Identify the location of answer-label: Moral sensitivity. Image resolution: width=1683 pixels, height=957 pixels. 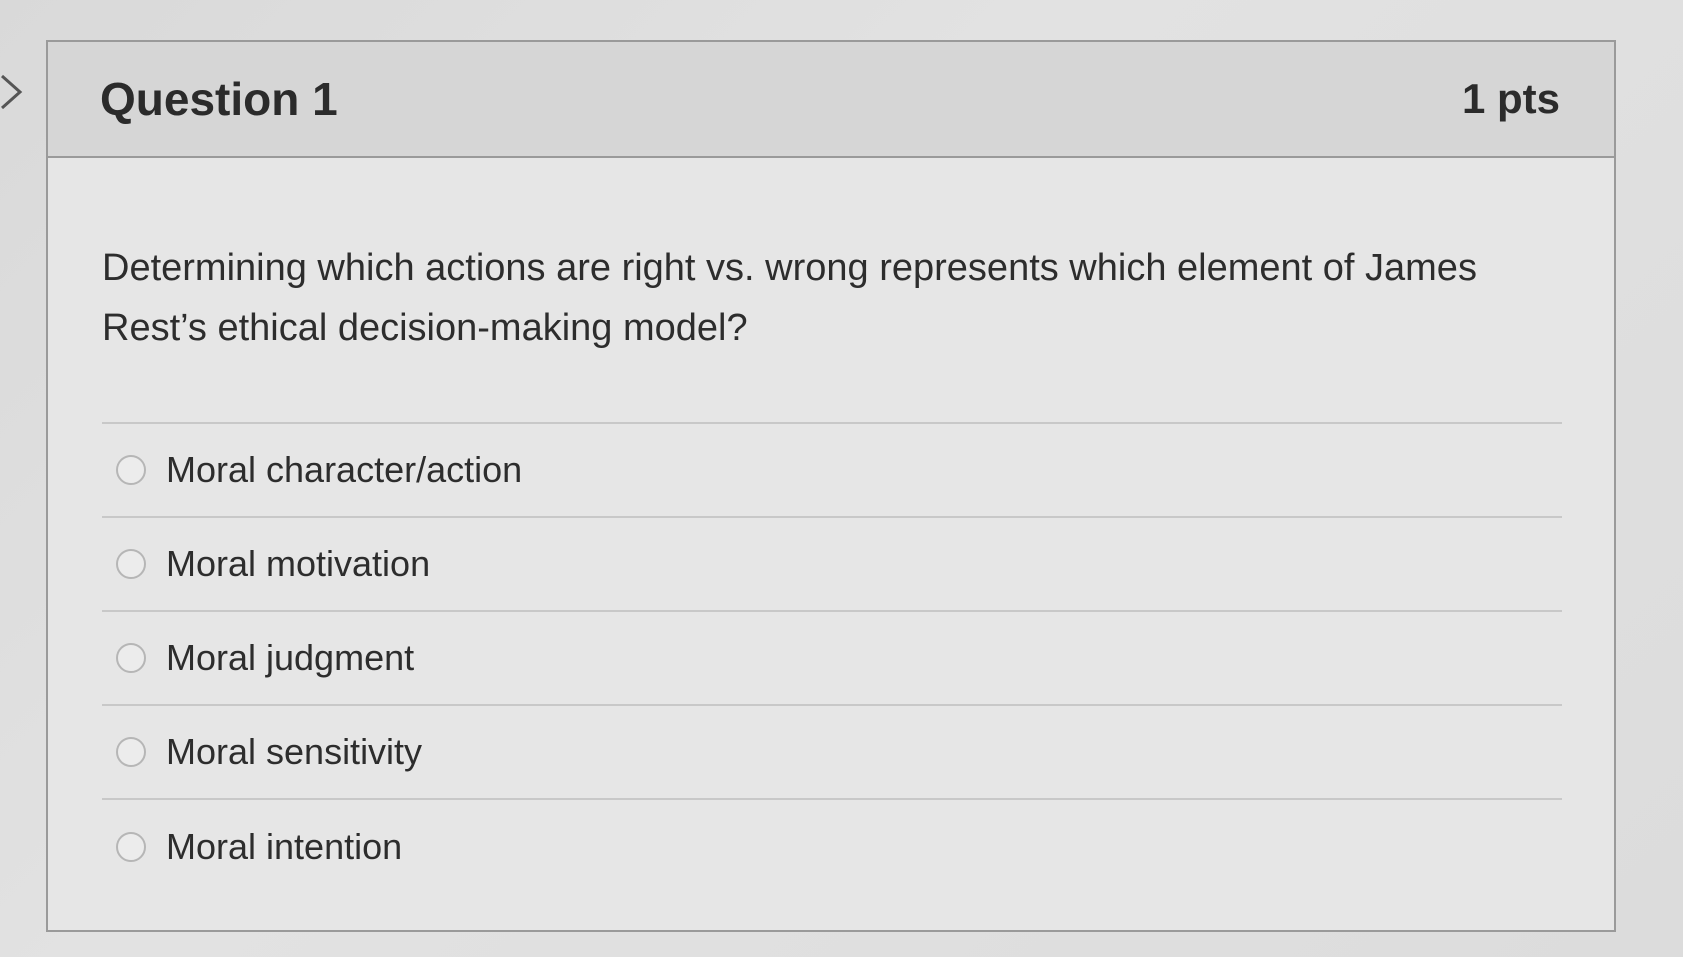
(294, 751).